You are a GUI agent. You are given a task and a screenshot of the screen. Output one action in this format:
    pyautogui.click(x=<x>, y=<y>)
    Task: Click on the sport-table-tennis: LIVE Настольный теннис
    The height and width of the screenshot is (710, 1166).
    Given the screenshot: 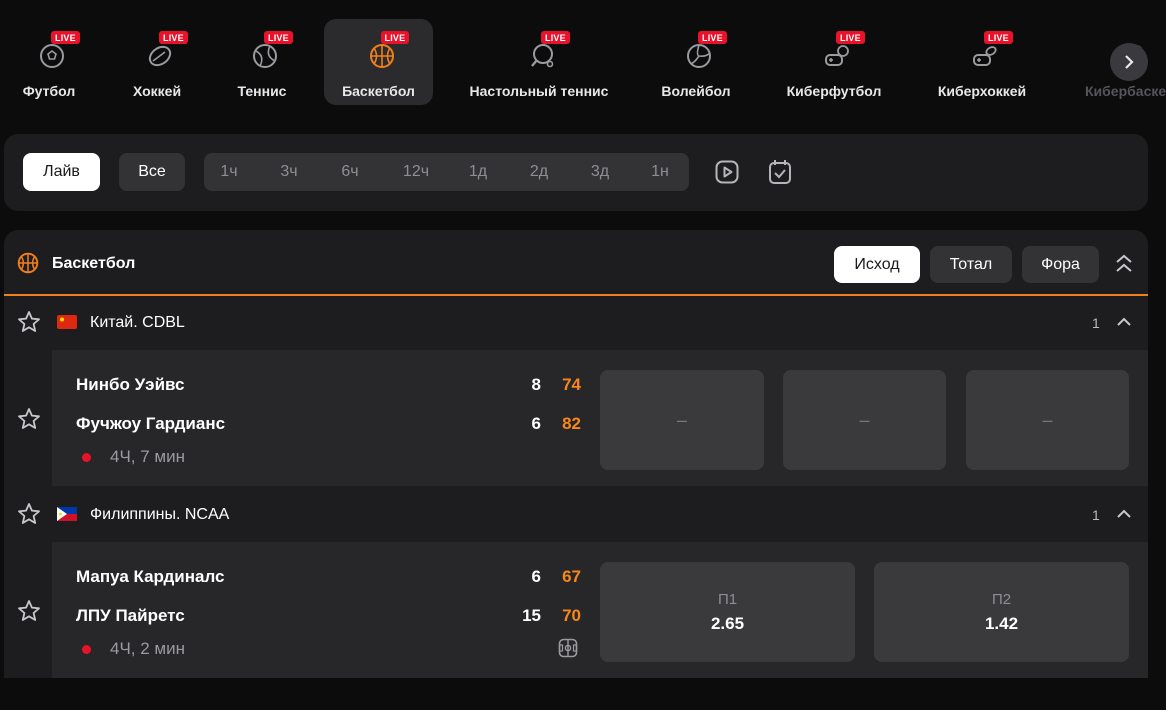 What is the action you would take?
    pyautogui.click(x=539, y=62)
    